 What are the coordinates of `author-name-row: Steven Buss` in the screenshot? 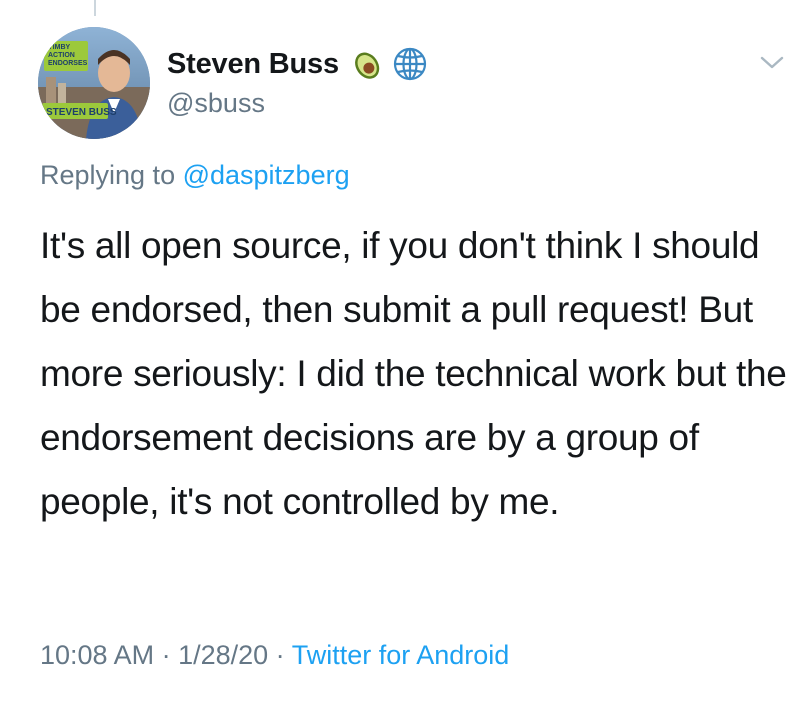 It's located at (298, 64).